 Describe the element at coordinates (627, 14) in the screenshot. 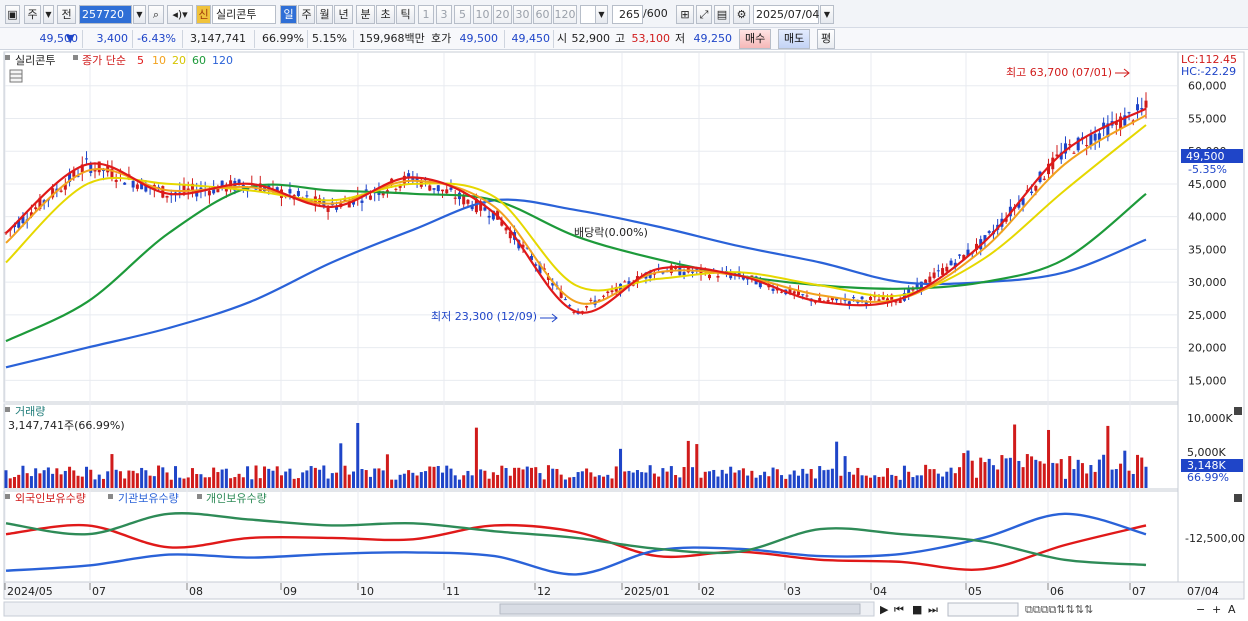

I see `count-input: 265` at that location.